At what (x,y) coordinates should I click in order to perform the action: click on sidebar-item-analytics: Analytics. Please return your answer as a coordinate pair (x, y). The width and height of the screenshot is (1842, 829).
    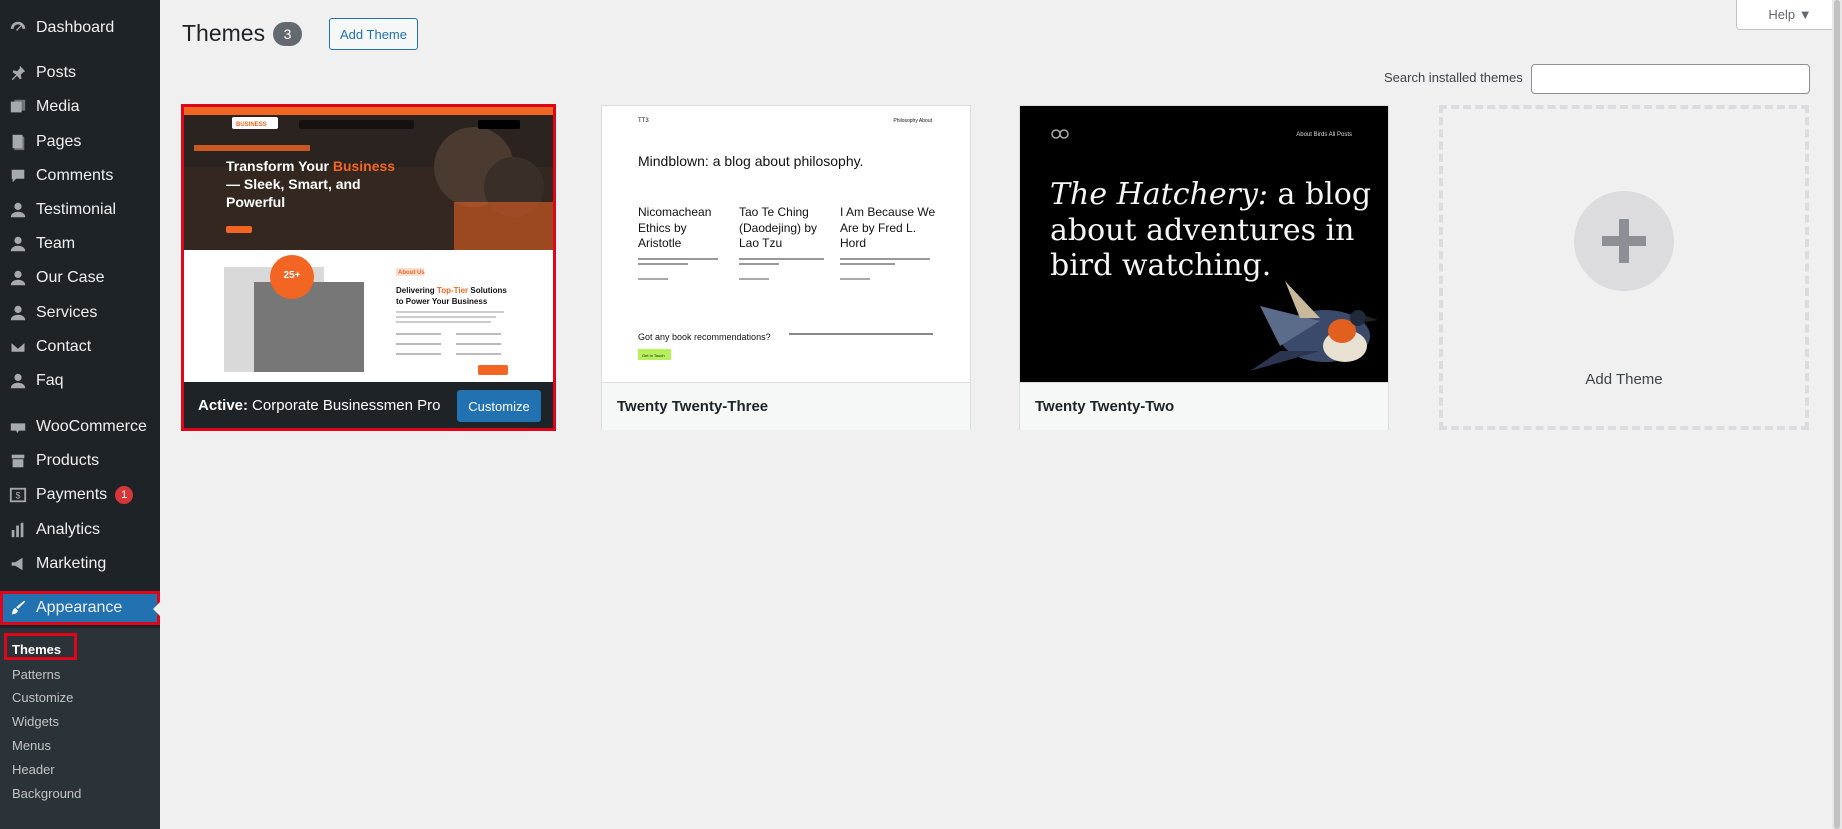
    Looking at the image, I should click on (80, 530).